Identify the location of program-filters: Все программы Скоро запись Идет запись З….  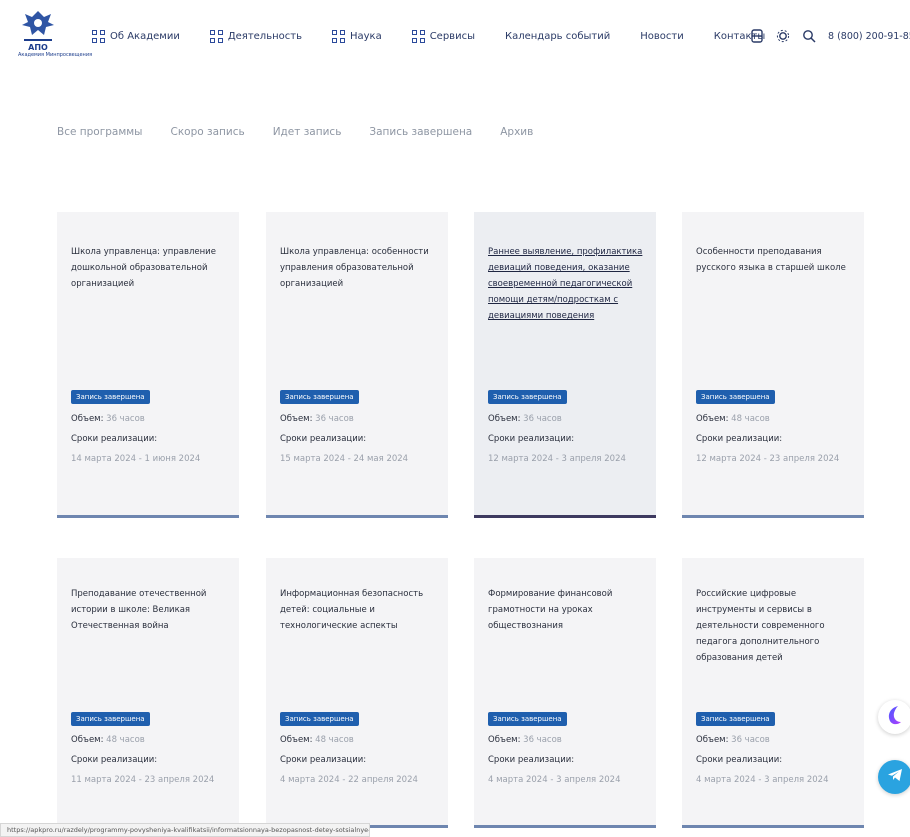
(309, 132).